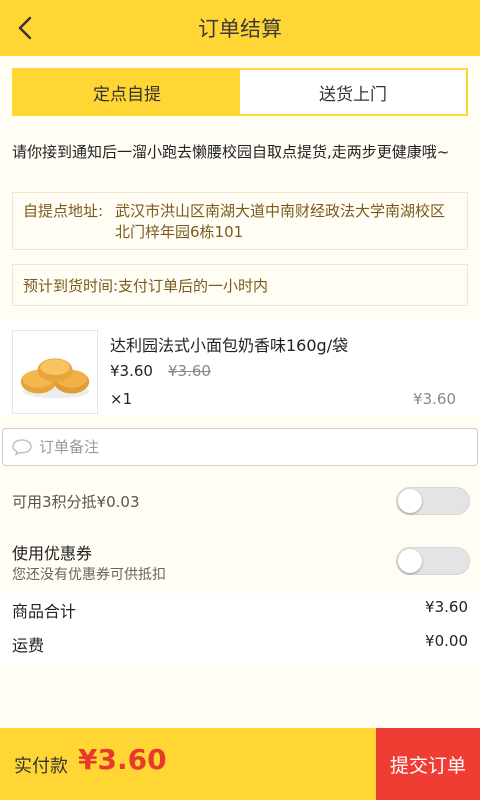 The height and width of the screenshot is (800, 480). What do you see at coordinates (55, 372) in the screenshot?
I see `product-image` at bounding box center [55, 372].